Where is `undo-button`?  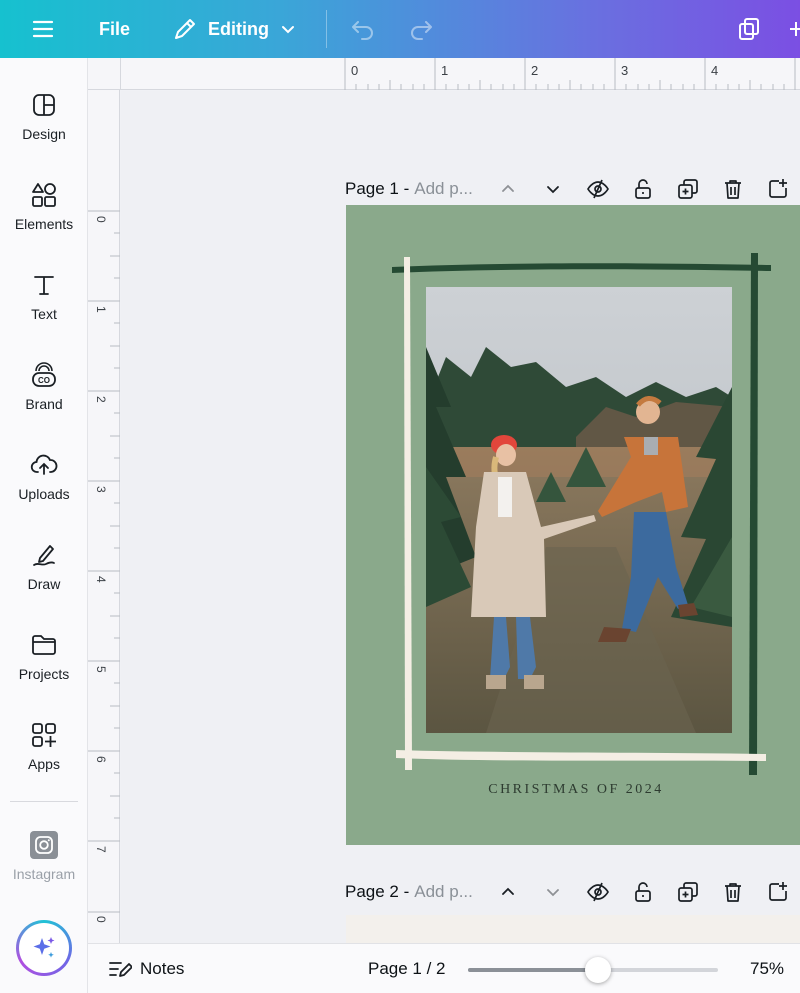
undo-button is located at coordinates (363, 29).